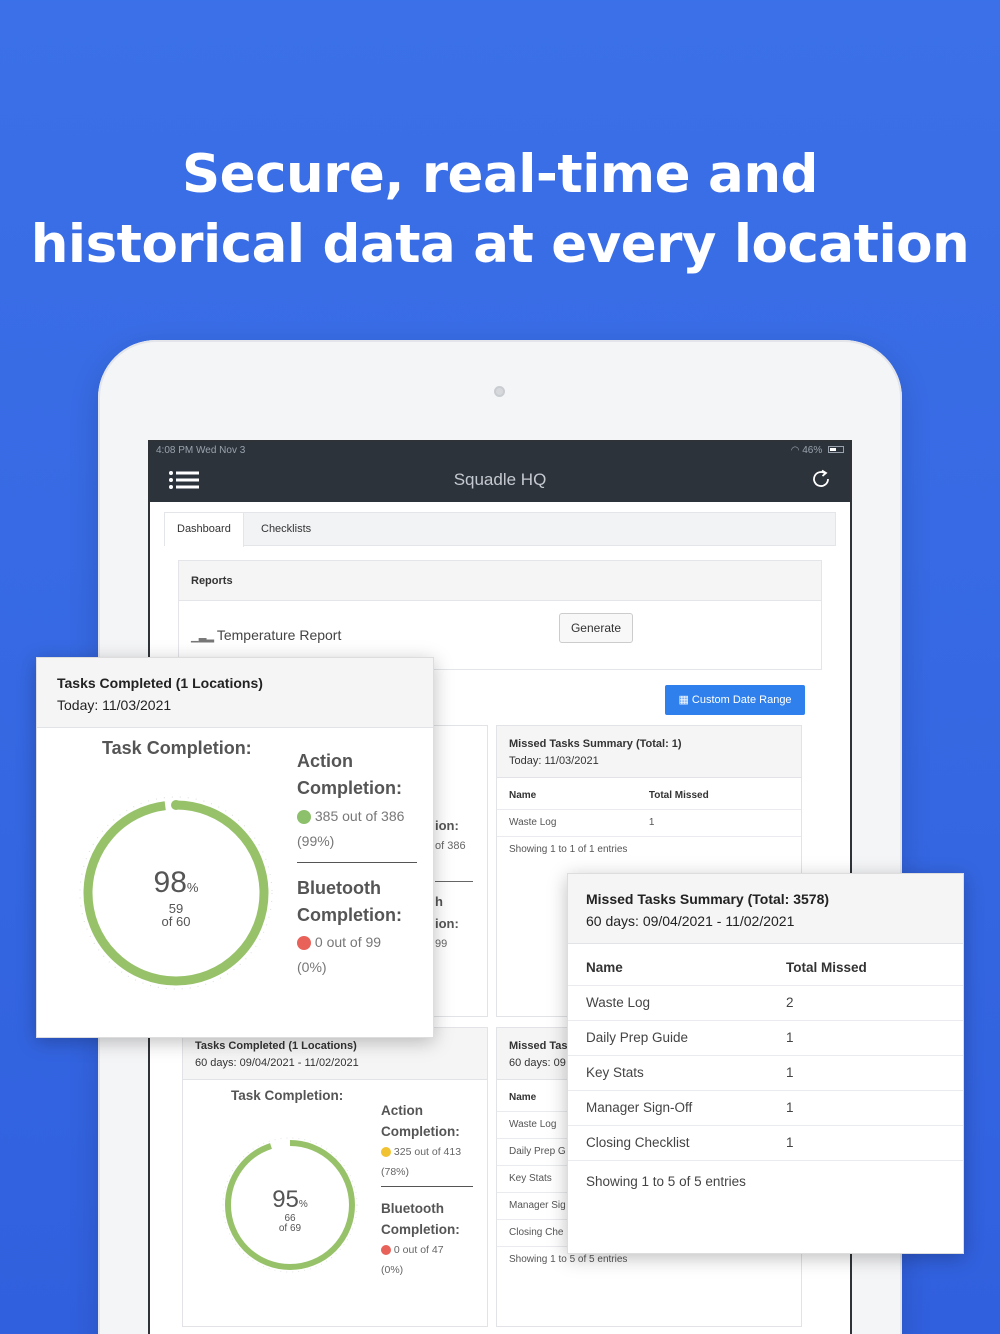  Describe the element at coordinates (500, 480) in the screenshot. I see `app-header: Squadle HQ` at that location.